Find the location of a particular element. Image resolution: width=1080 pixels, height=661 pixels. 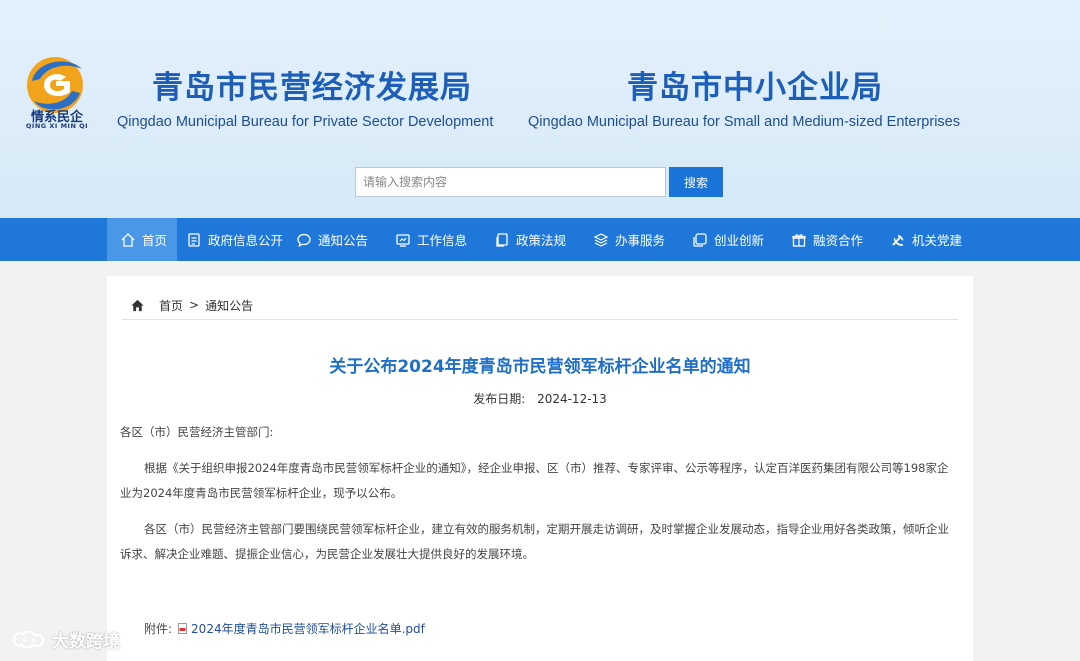

chat-icon is located at coordinates (304, 240).